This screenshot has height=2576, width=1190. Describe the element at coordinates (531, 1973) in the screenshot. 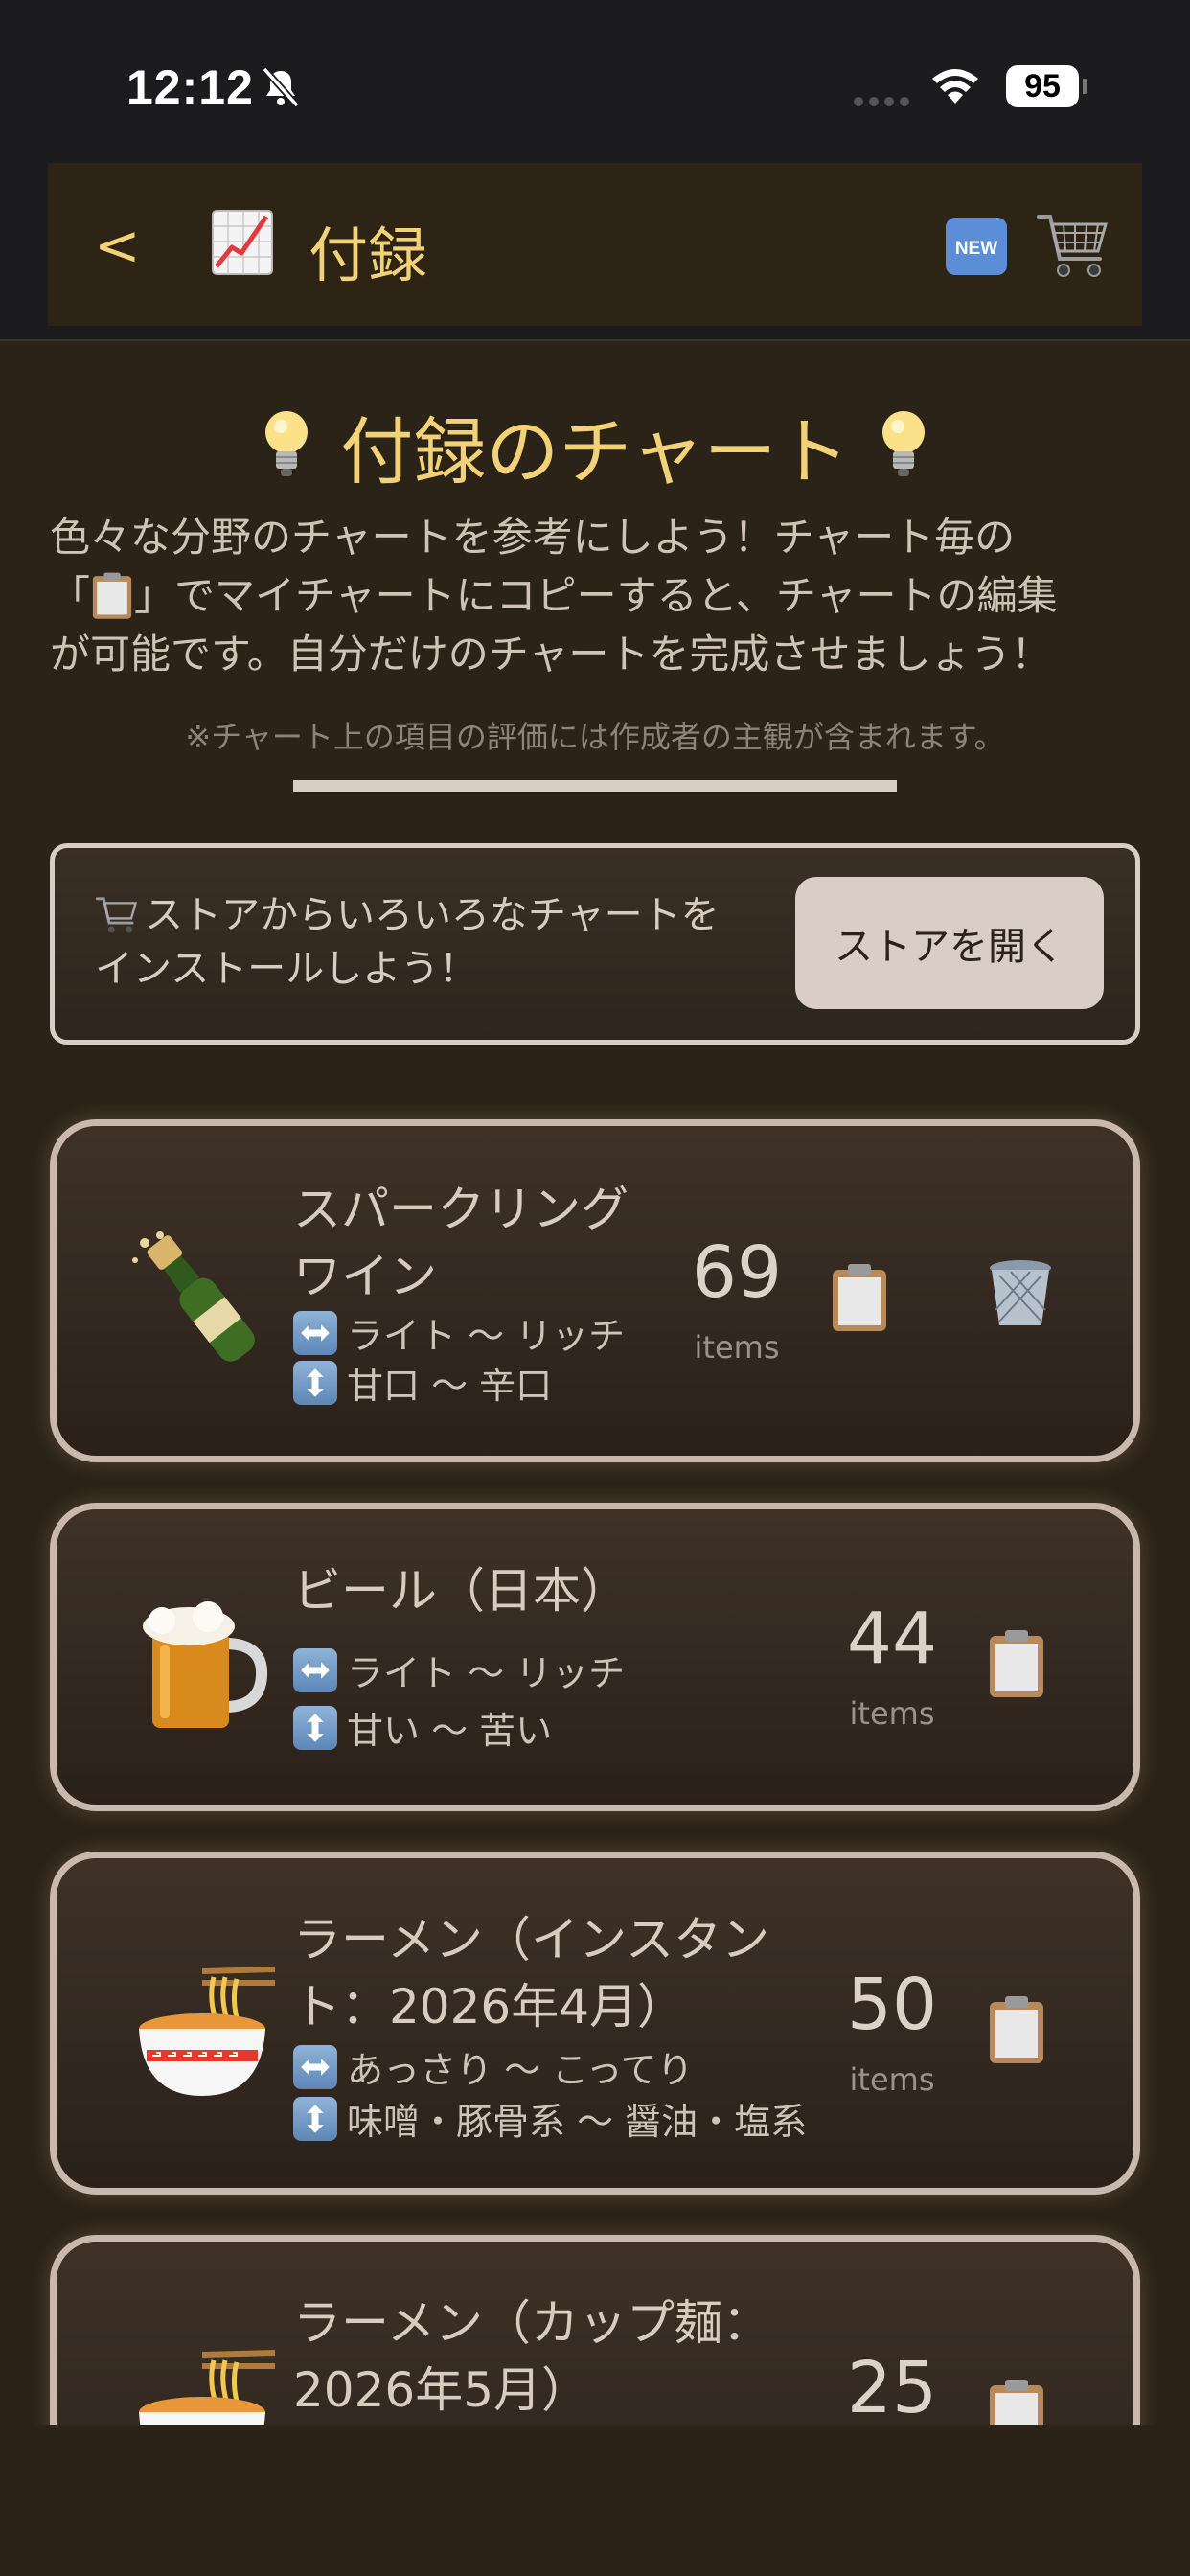

I see `card-title: ラーメン（インスタン ト：2026年4月）` at that location.